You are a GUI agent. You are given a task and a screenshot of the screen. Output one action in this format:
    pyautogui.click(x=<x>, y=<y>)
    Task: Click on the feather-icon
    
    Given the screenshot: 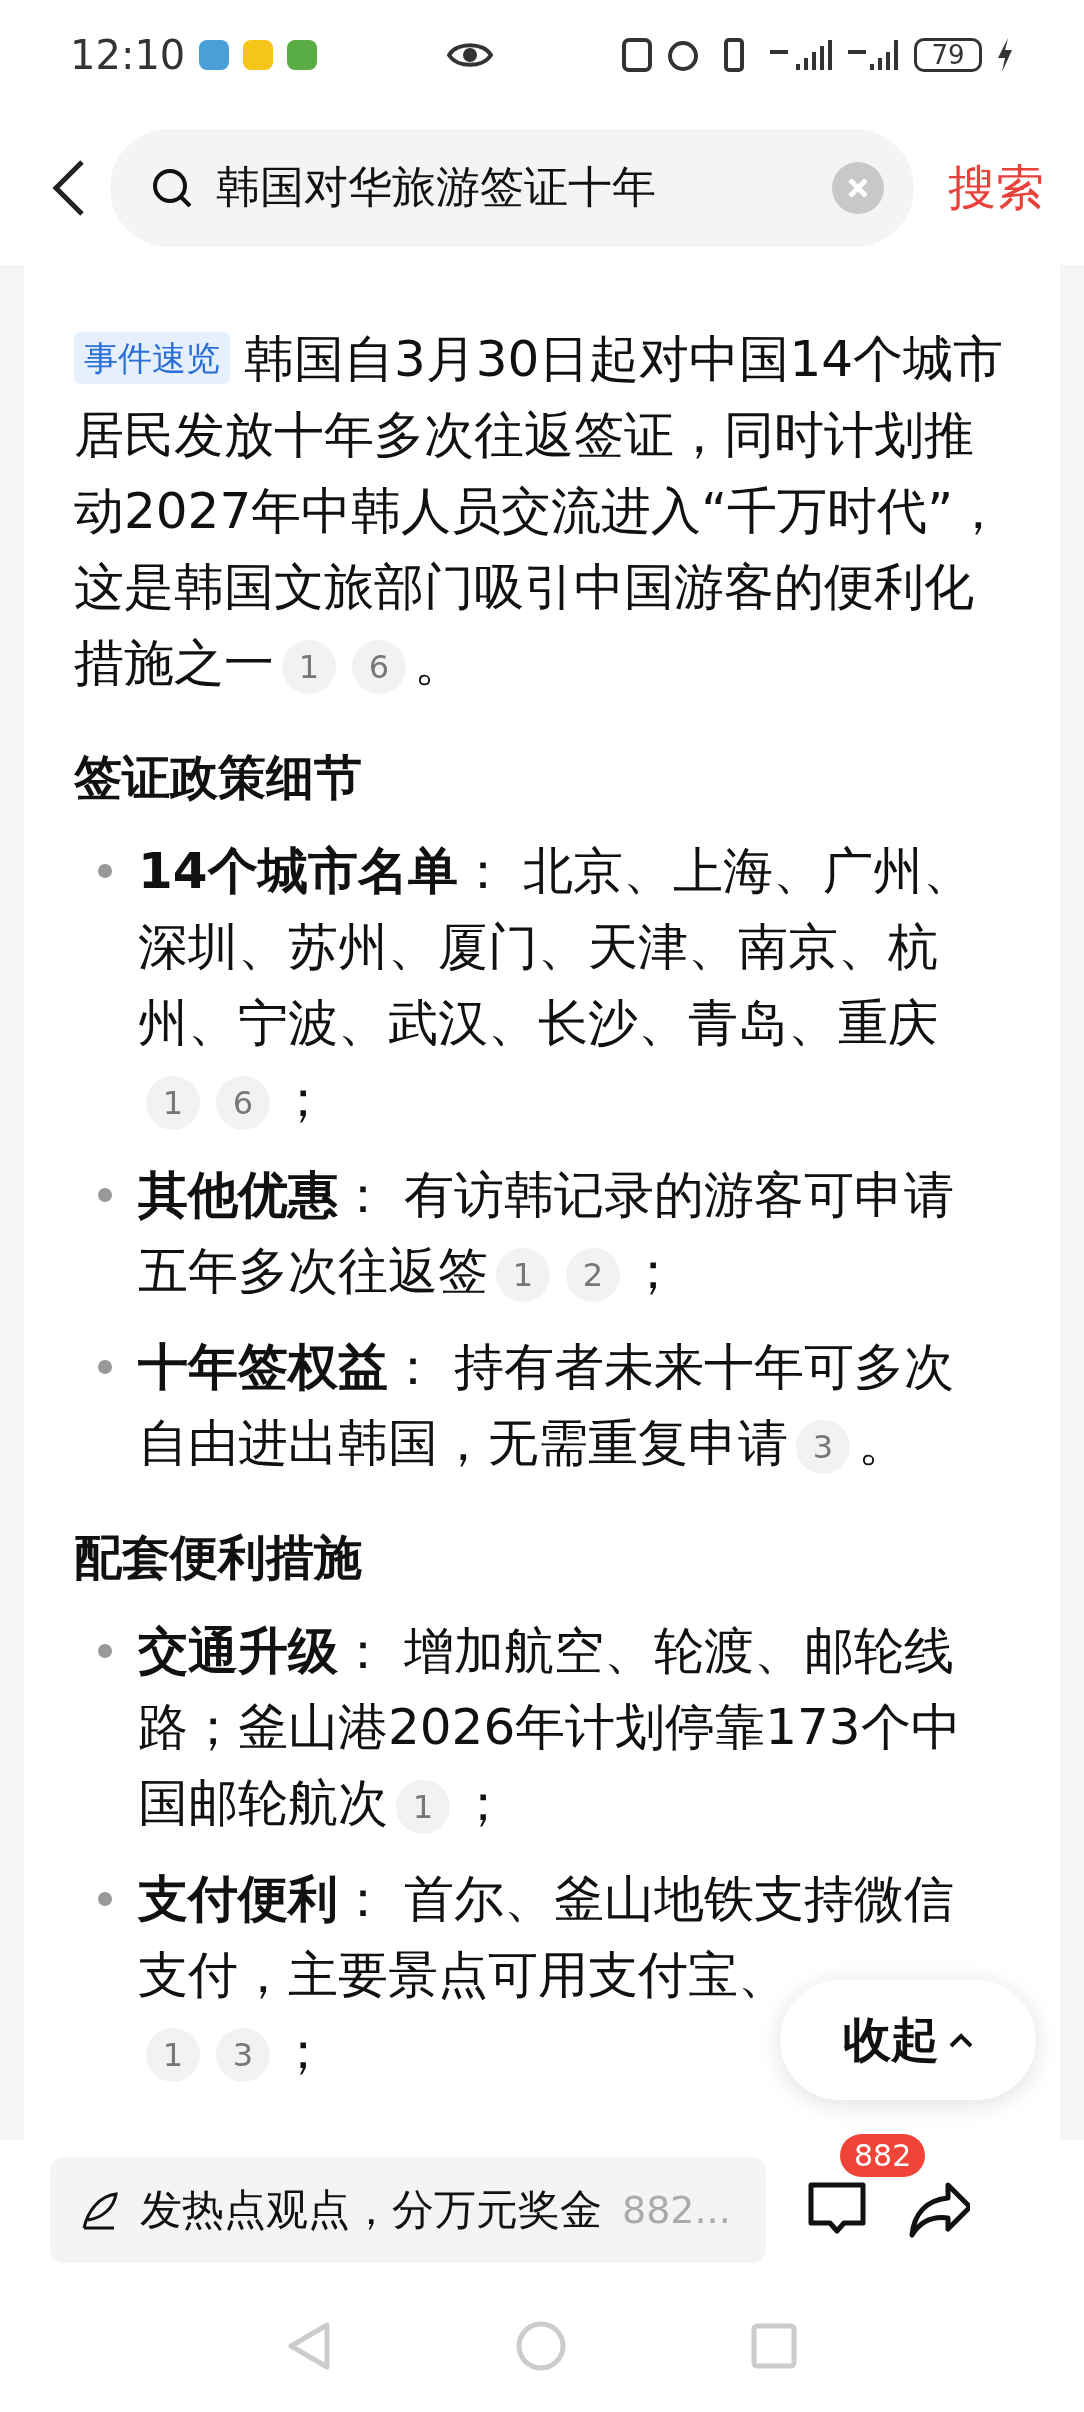 What is the action you would take?
    pyautogui.click(x=100, y=2210)
    